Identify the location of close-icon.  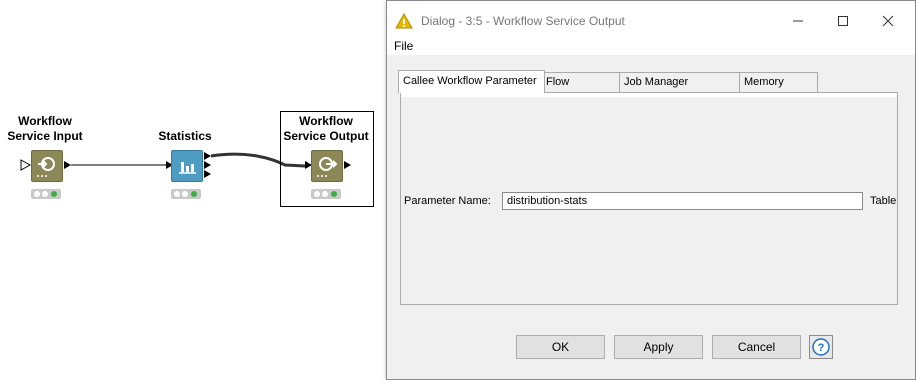
(888, 21).